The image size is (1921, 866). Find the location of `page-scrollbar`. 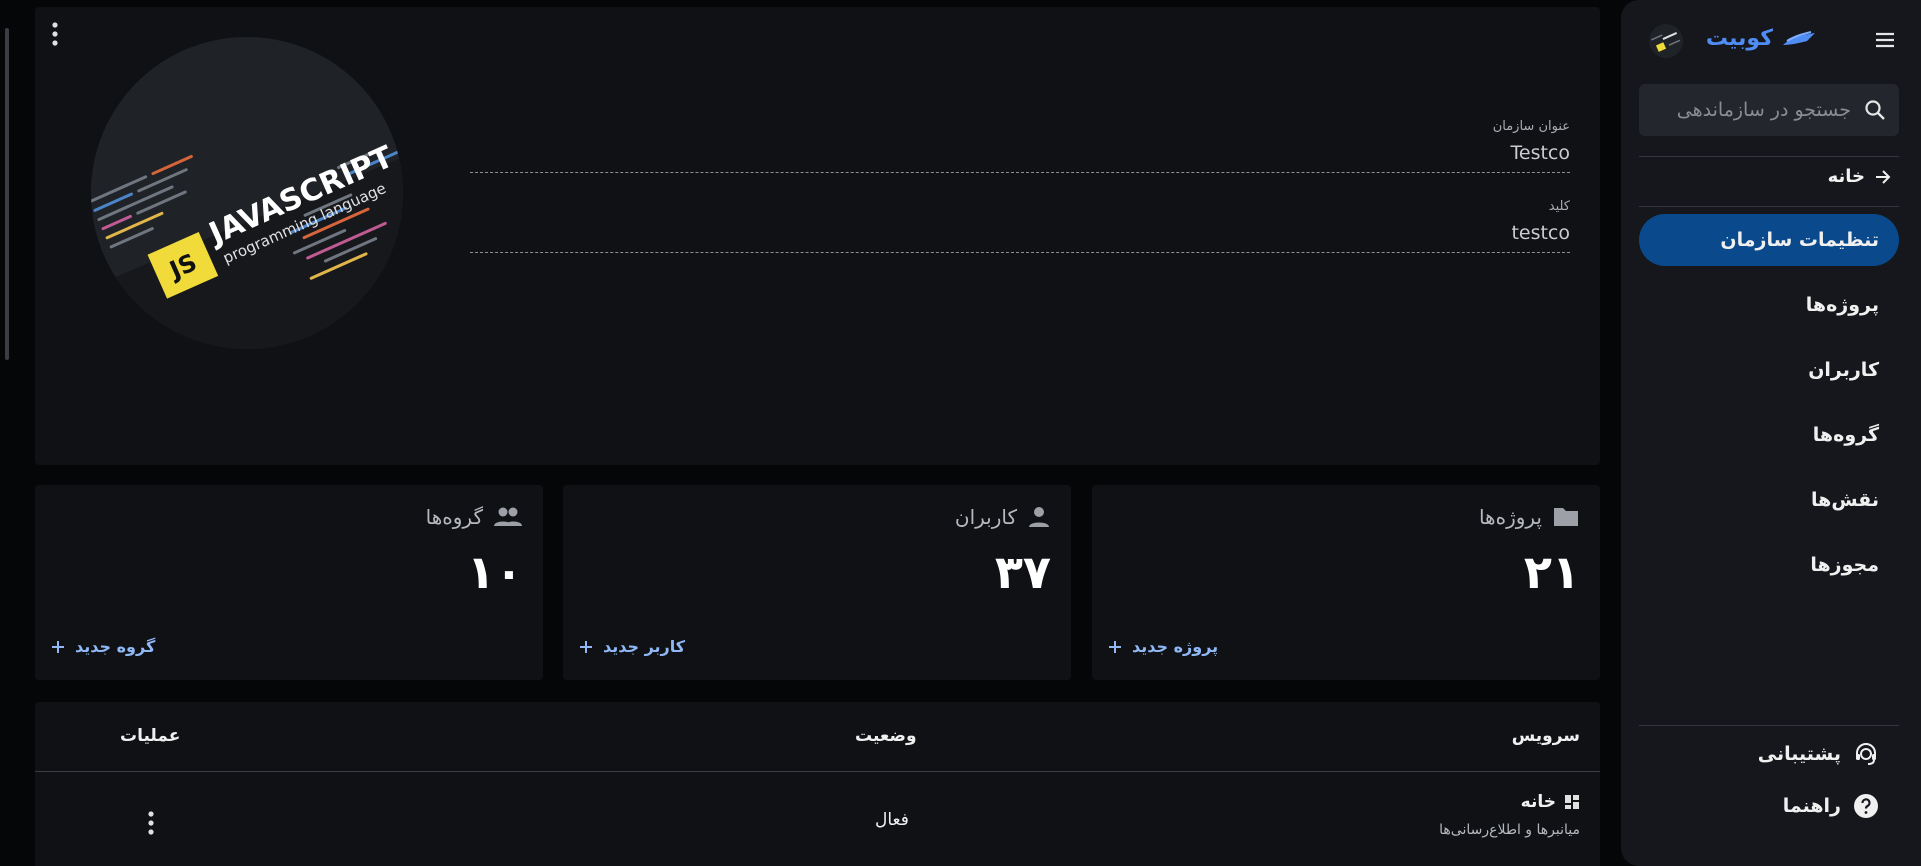

page-scrollbar is located at coordinates (7, 194).